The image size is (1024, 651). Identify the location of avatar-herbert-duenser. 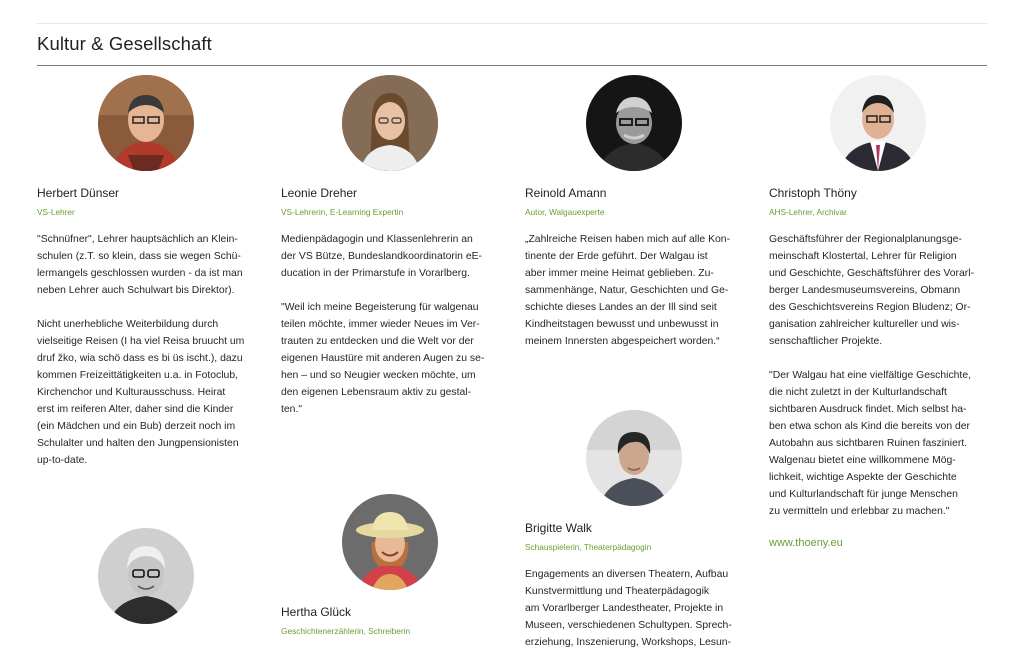
(146, 123).